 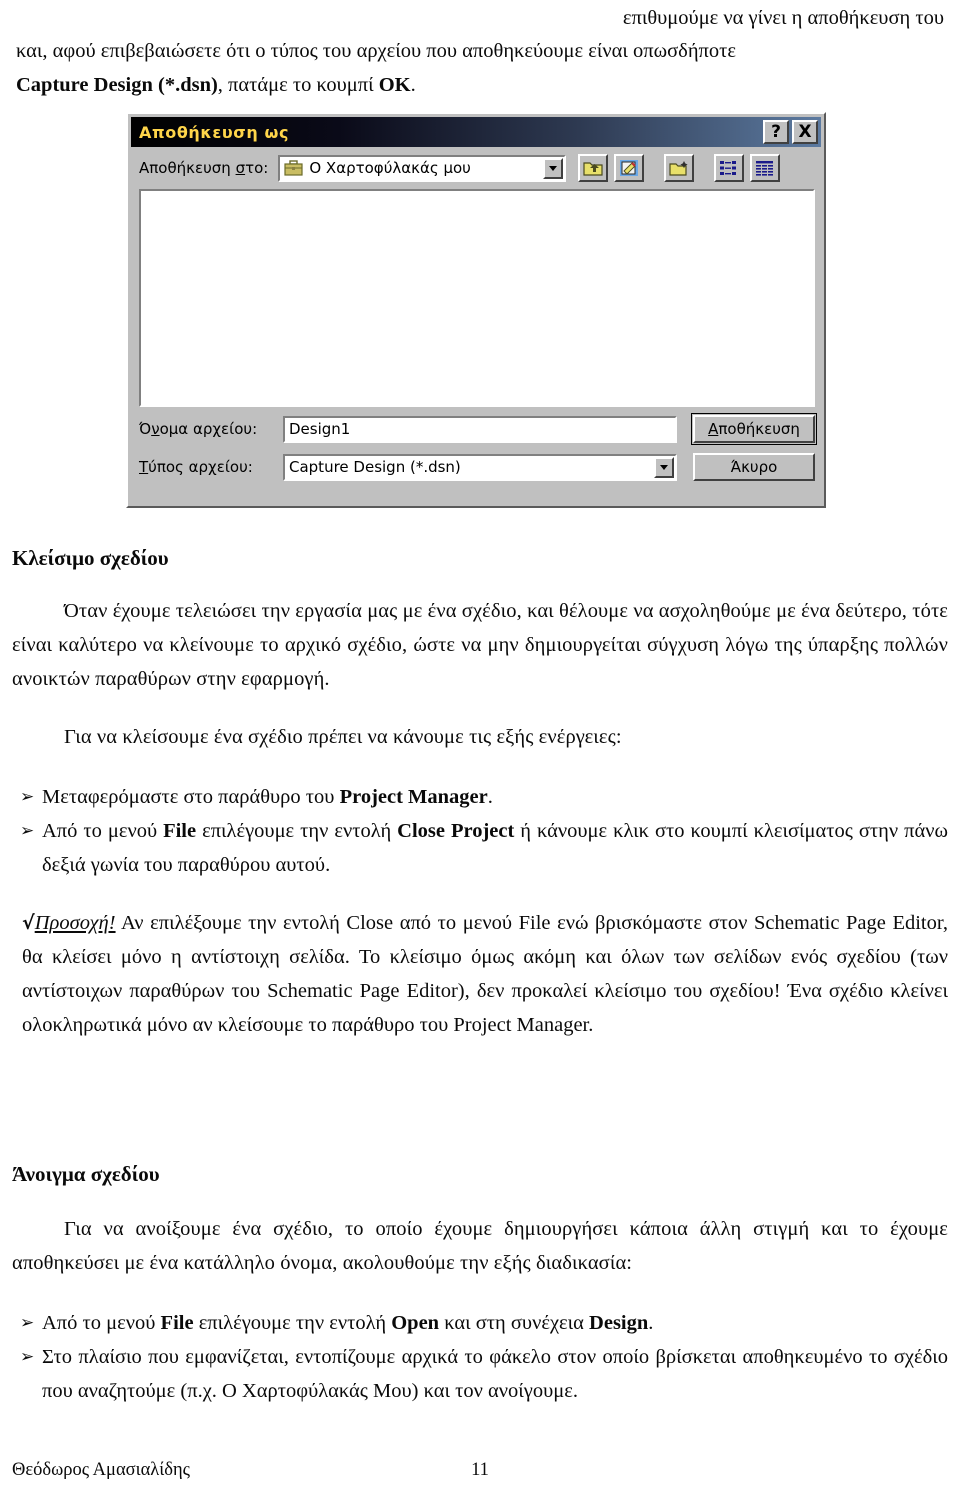 I want to click on file-type-label: Τύπος αρχείου:, so click(x=196, y=467).